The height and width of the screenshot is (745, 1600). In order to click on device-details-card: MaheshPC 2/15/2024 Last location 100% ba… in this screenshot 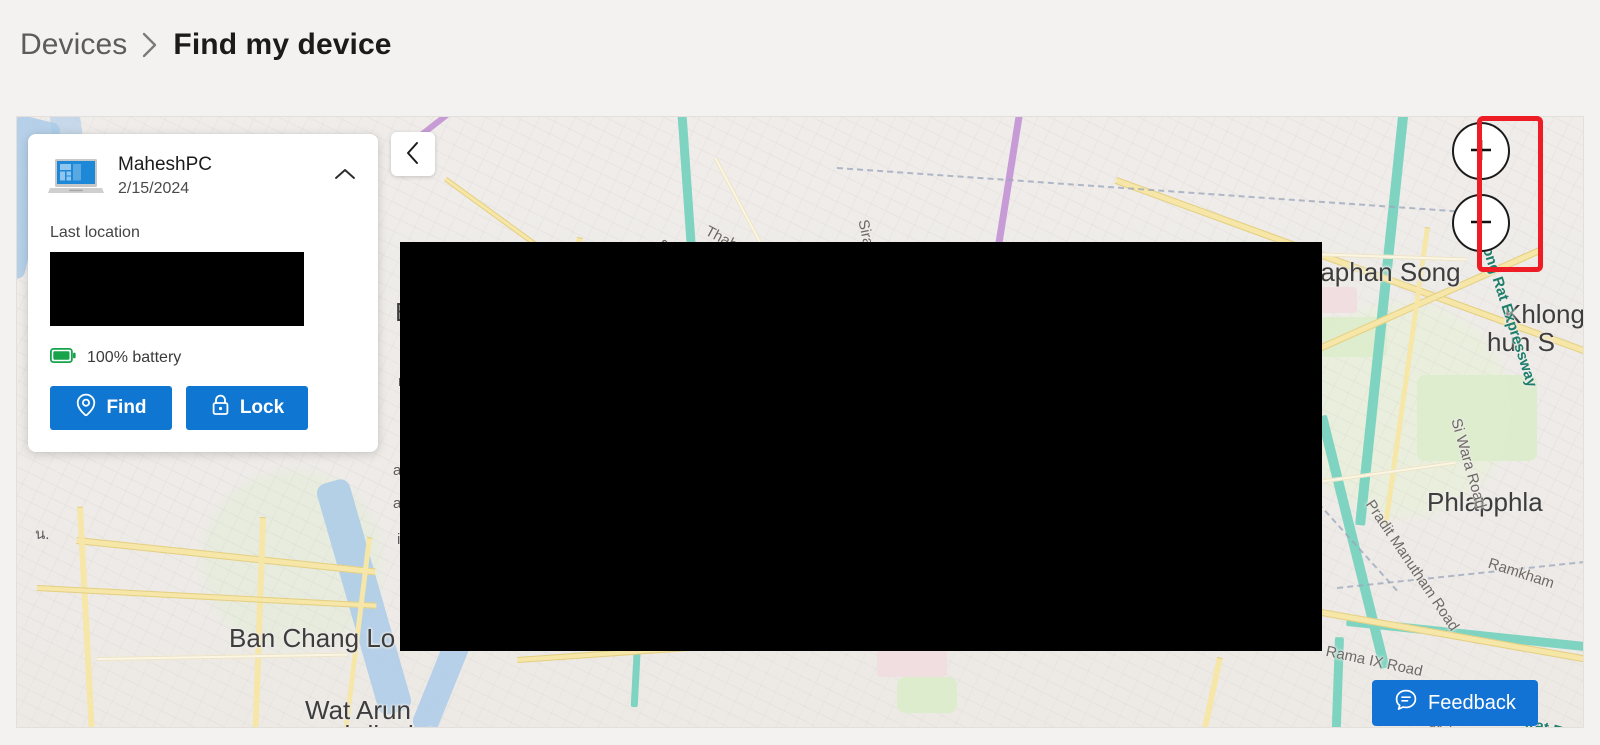, I will do `click(203, 293)`.